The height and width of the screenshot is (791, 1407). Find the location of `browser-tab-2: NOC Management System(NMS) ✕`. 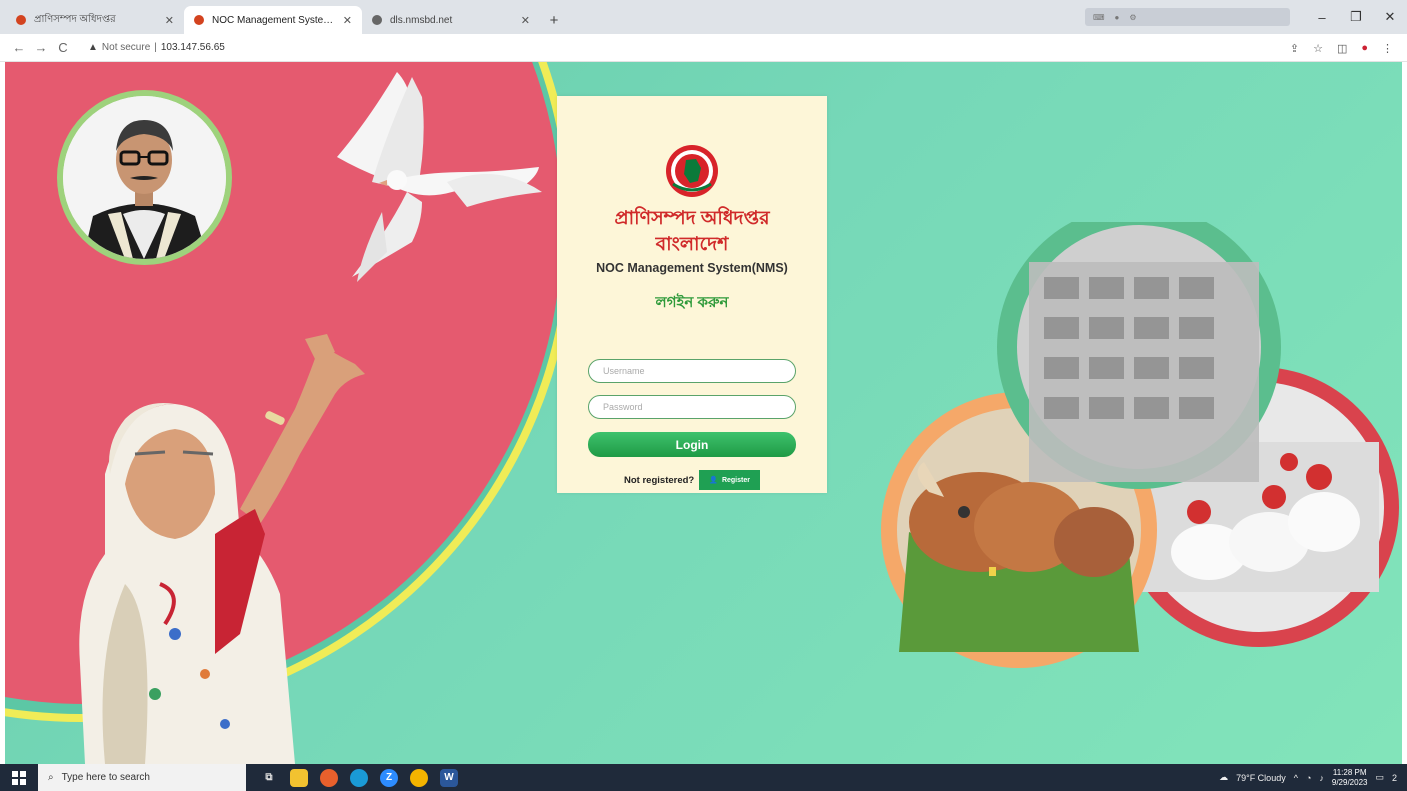

browser-tab-2: NOC Management System(NMS) ✕ is located at coordinates (273, 20).